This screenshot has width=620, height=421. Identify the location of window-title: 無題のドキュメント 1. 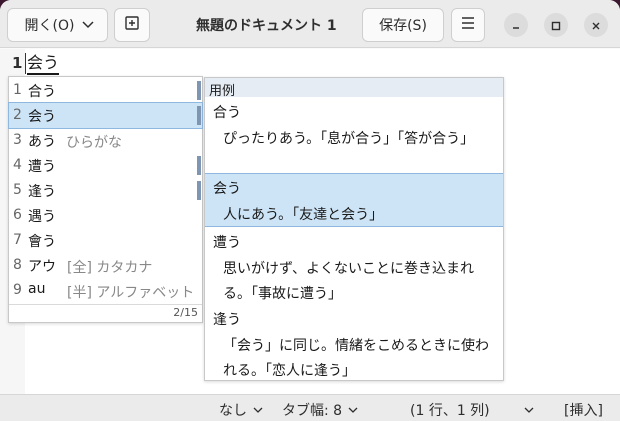
(266, 26).